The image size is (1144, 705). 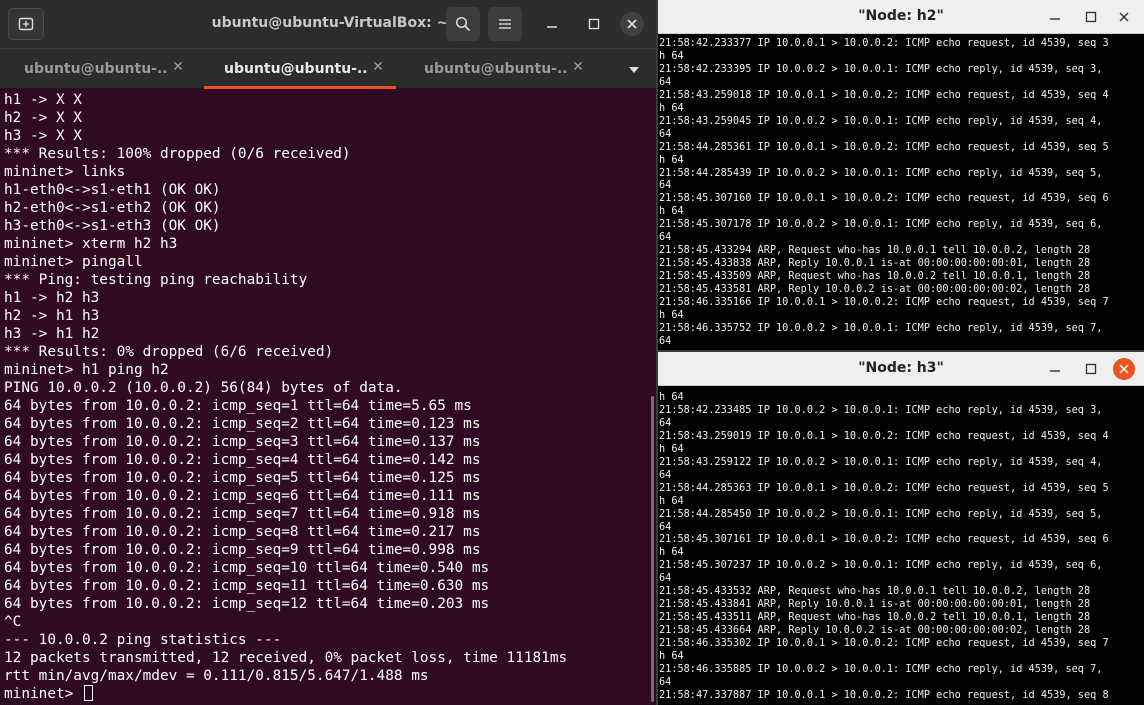 I want to click on search-button, so click(x=463, y=24).